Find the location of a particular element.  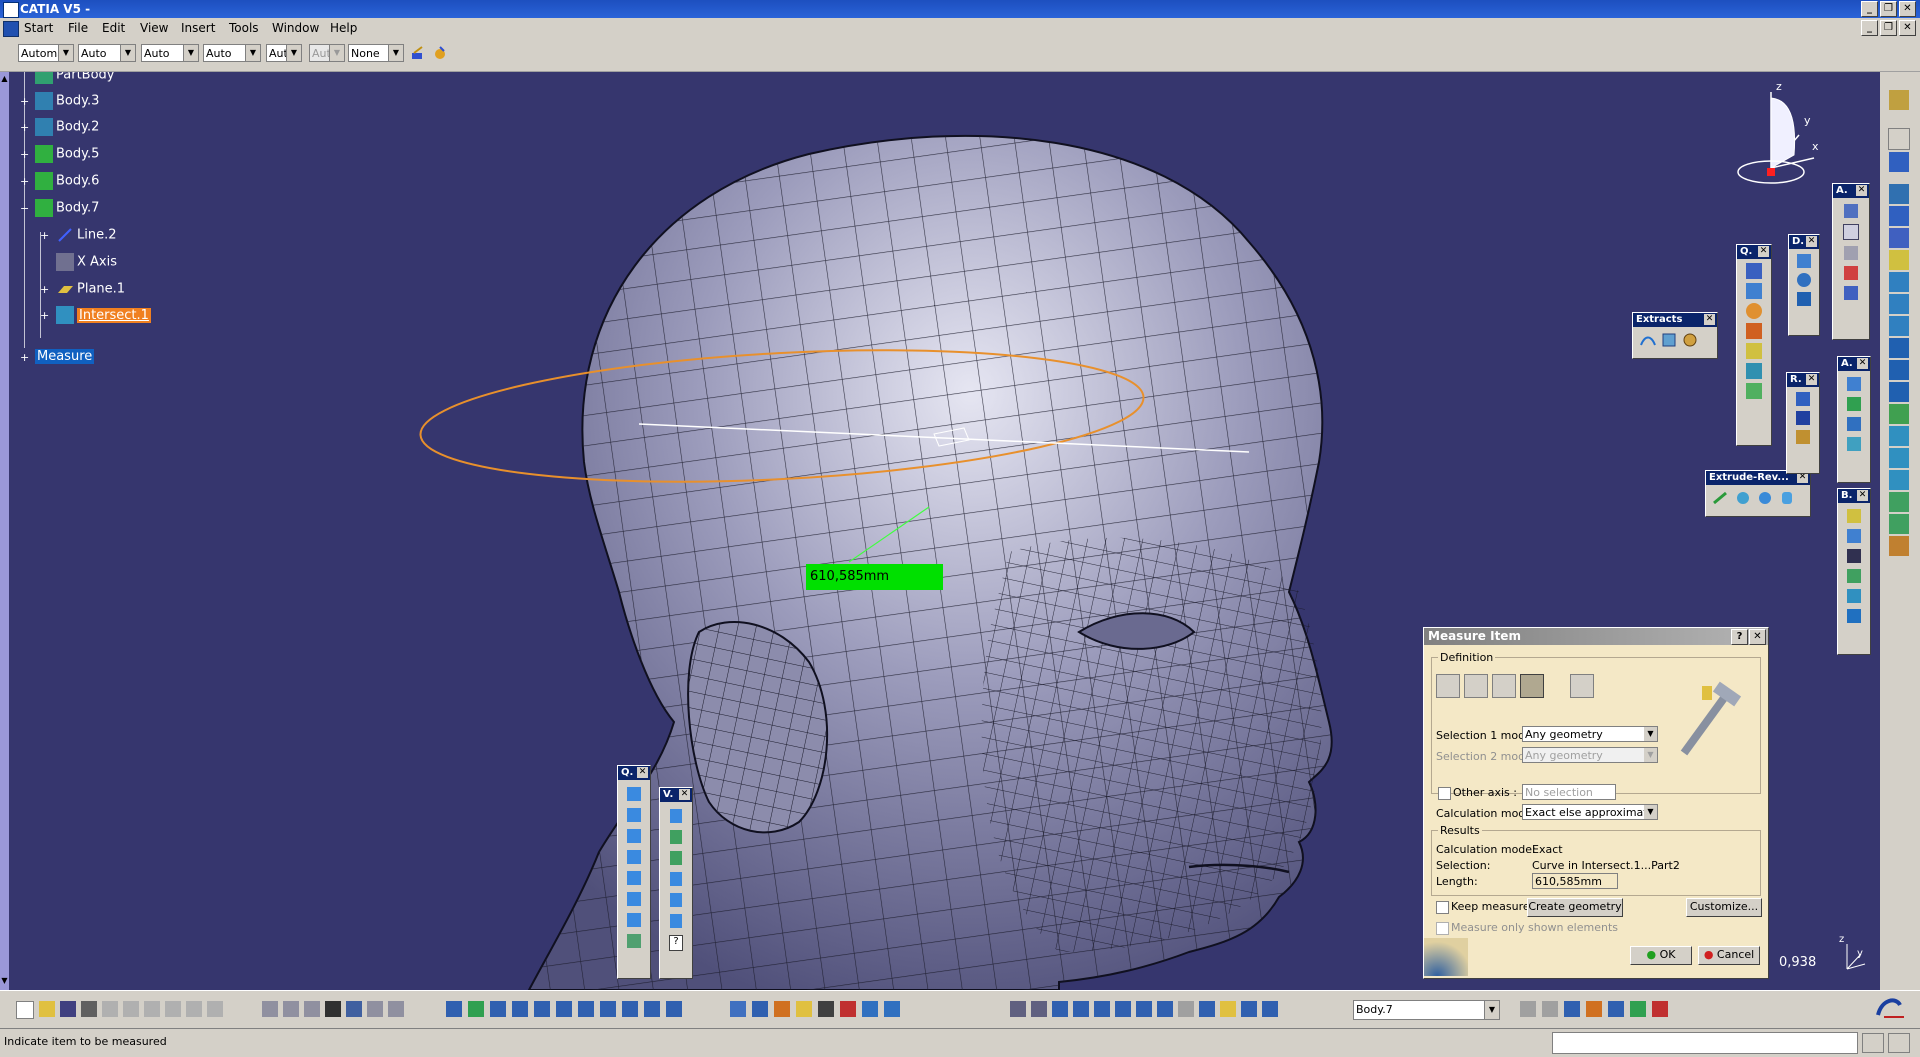

view-toolbar-v: V. ✕ ? is located at coordinates (676, 883).